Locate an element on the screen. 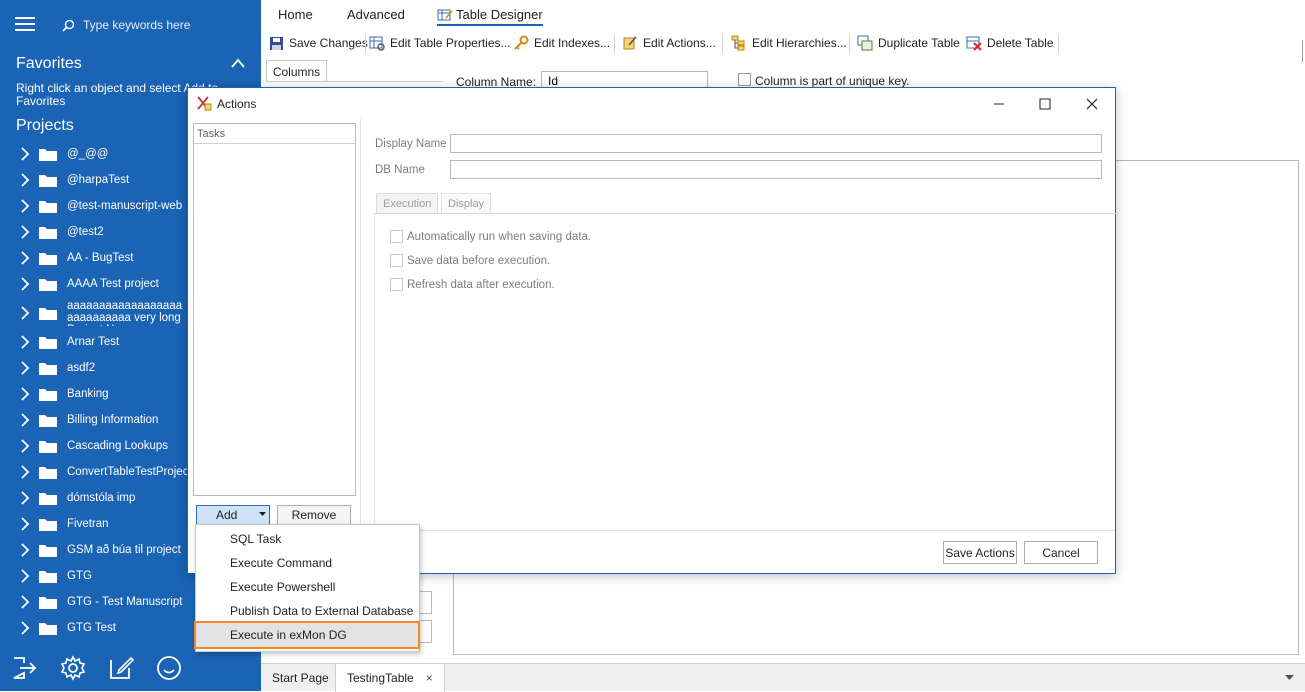 Image resolution: width=1305 pixels, height=692 pixels. sign-out-icon is located at coordinates (24, 668).